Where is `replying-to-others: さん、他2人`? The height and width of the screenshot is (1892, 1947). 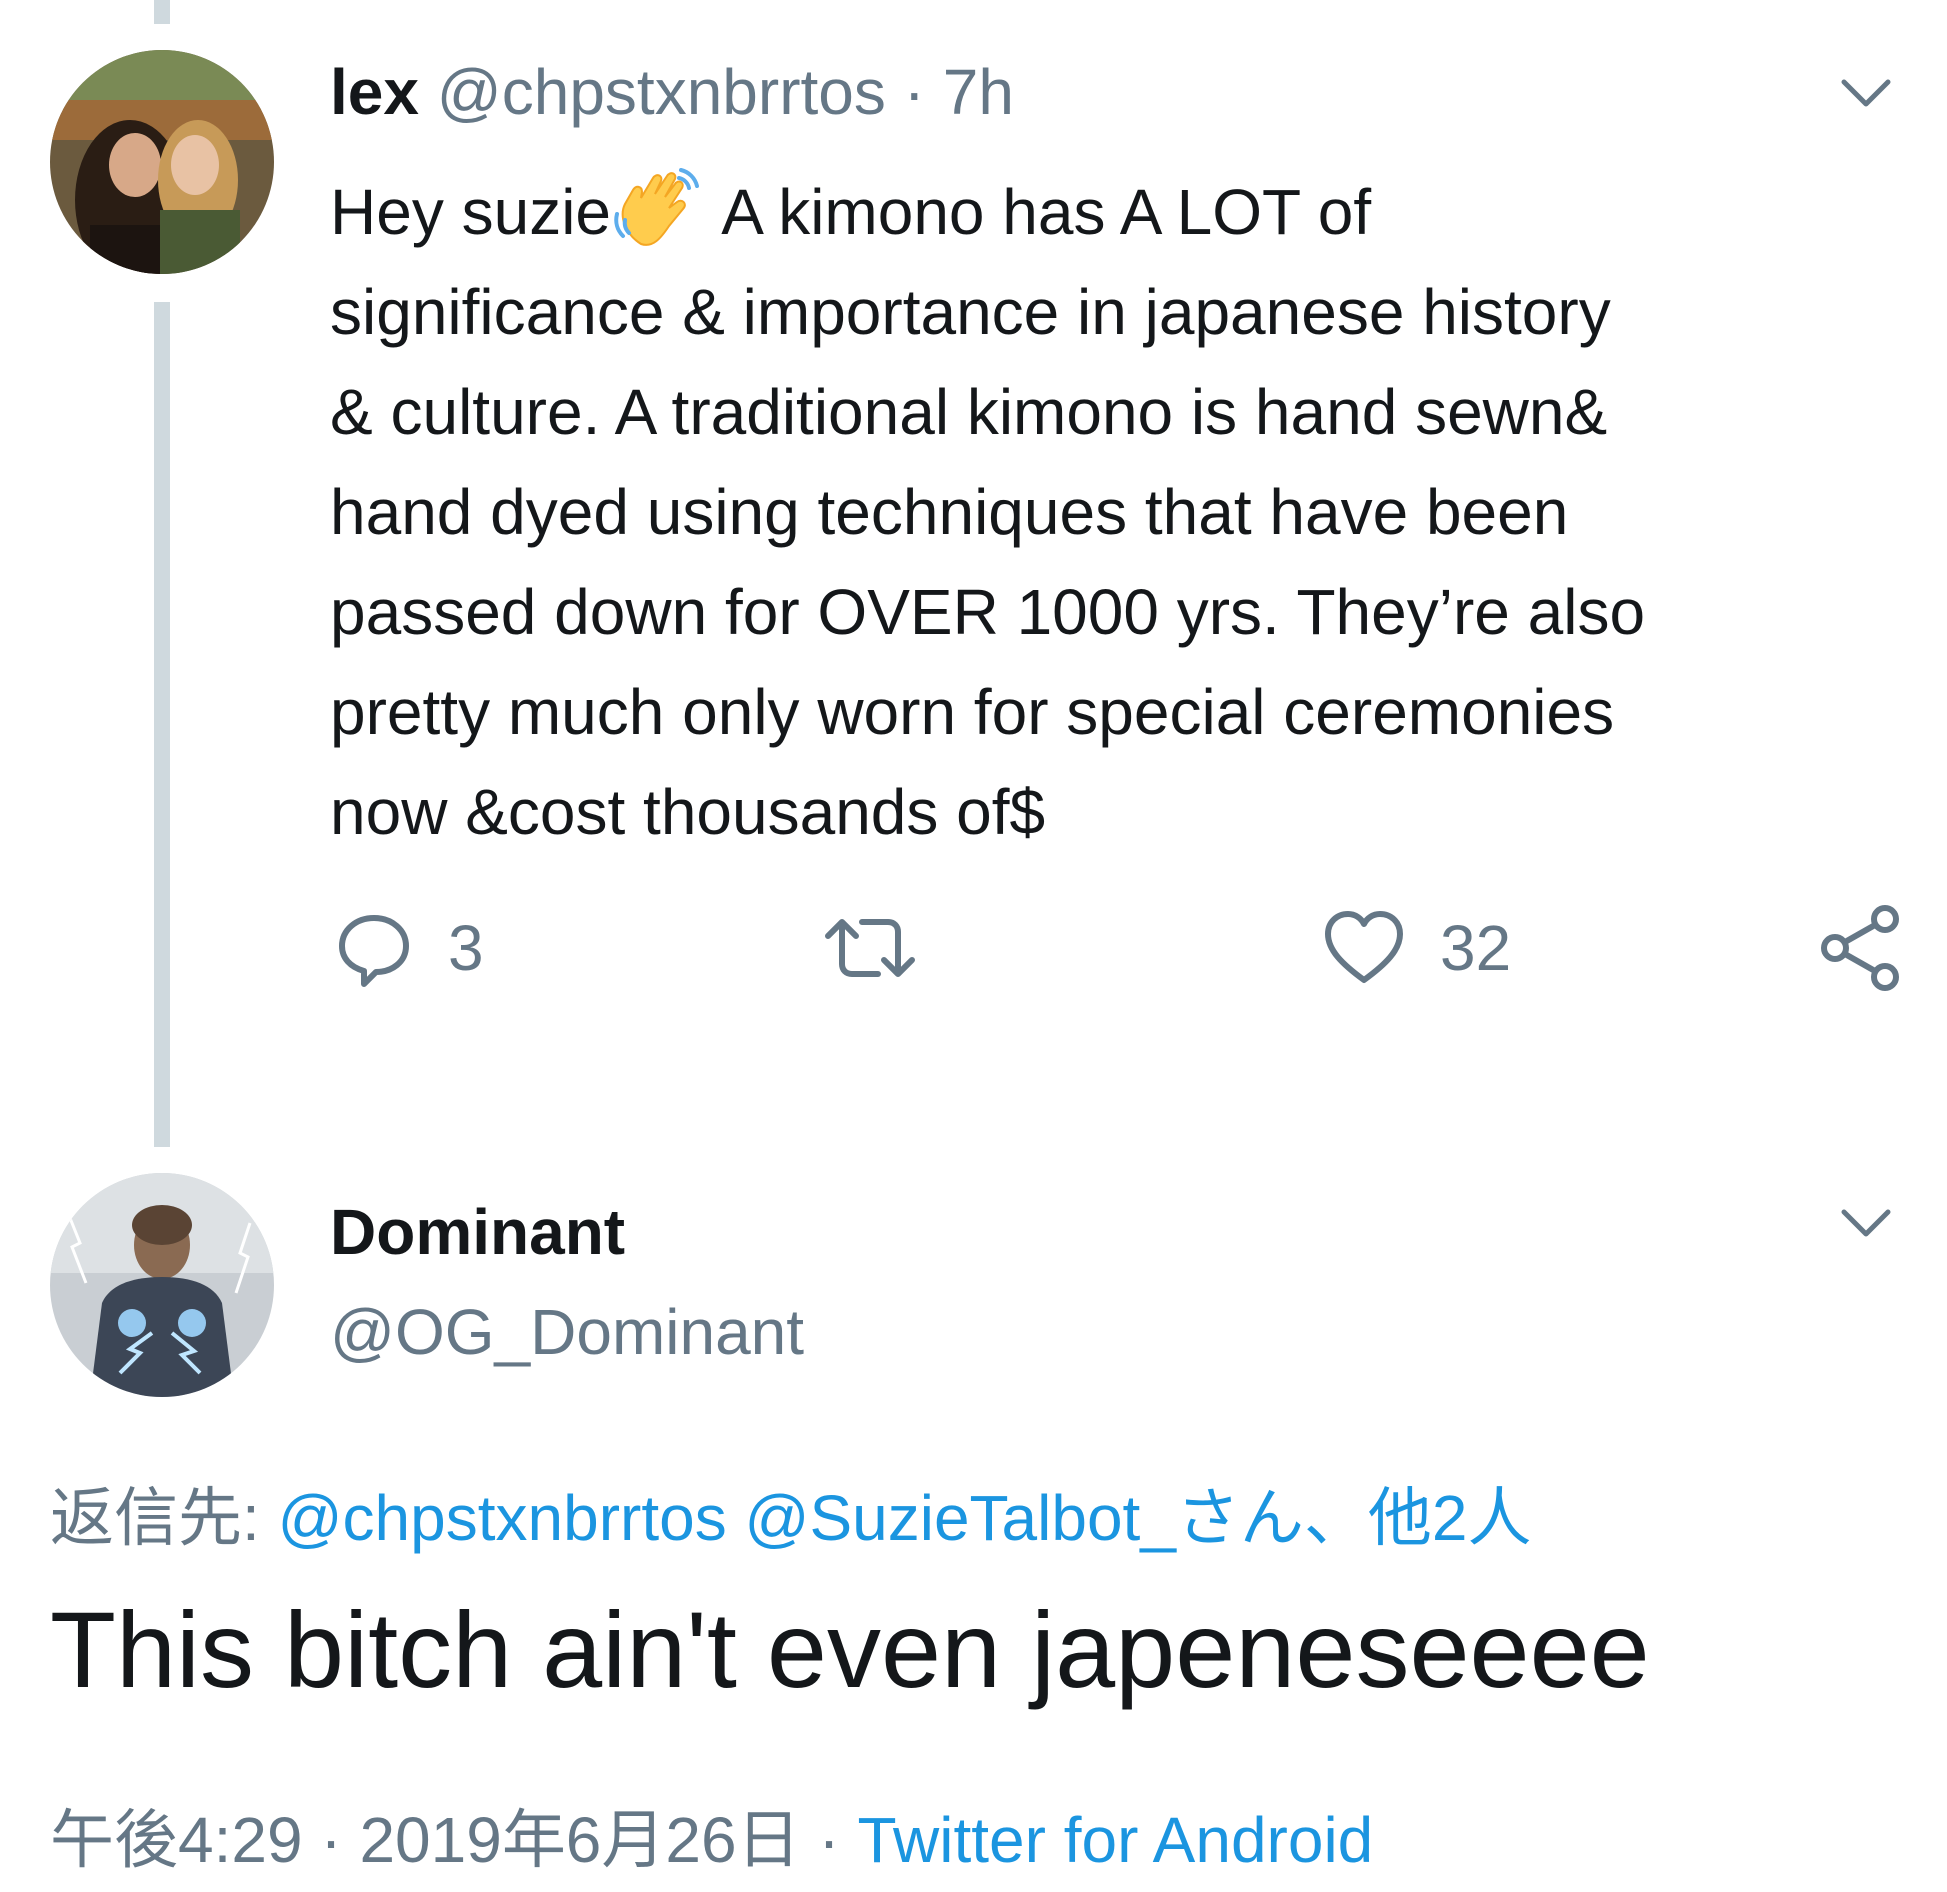 replying-to-others: さん、他2人 is located at coordinates (1354, 1518).